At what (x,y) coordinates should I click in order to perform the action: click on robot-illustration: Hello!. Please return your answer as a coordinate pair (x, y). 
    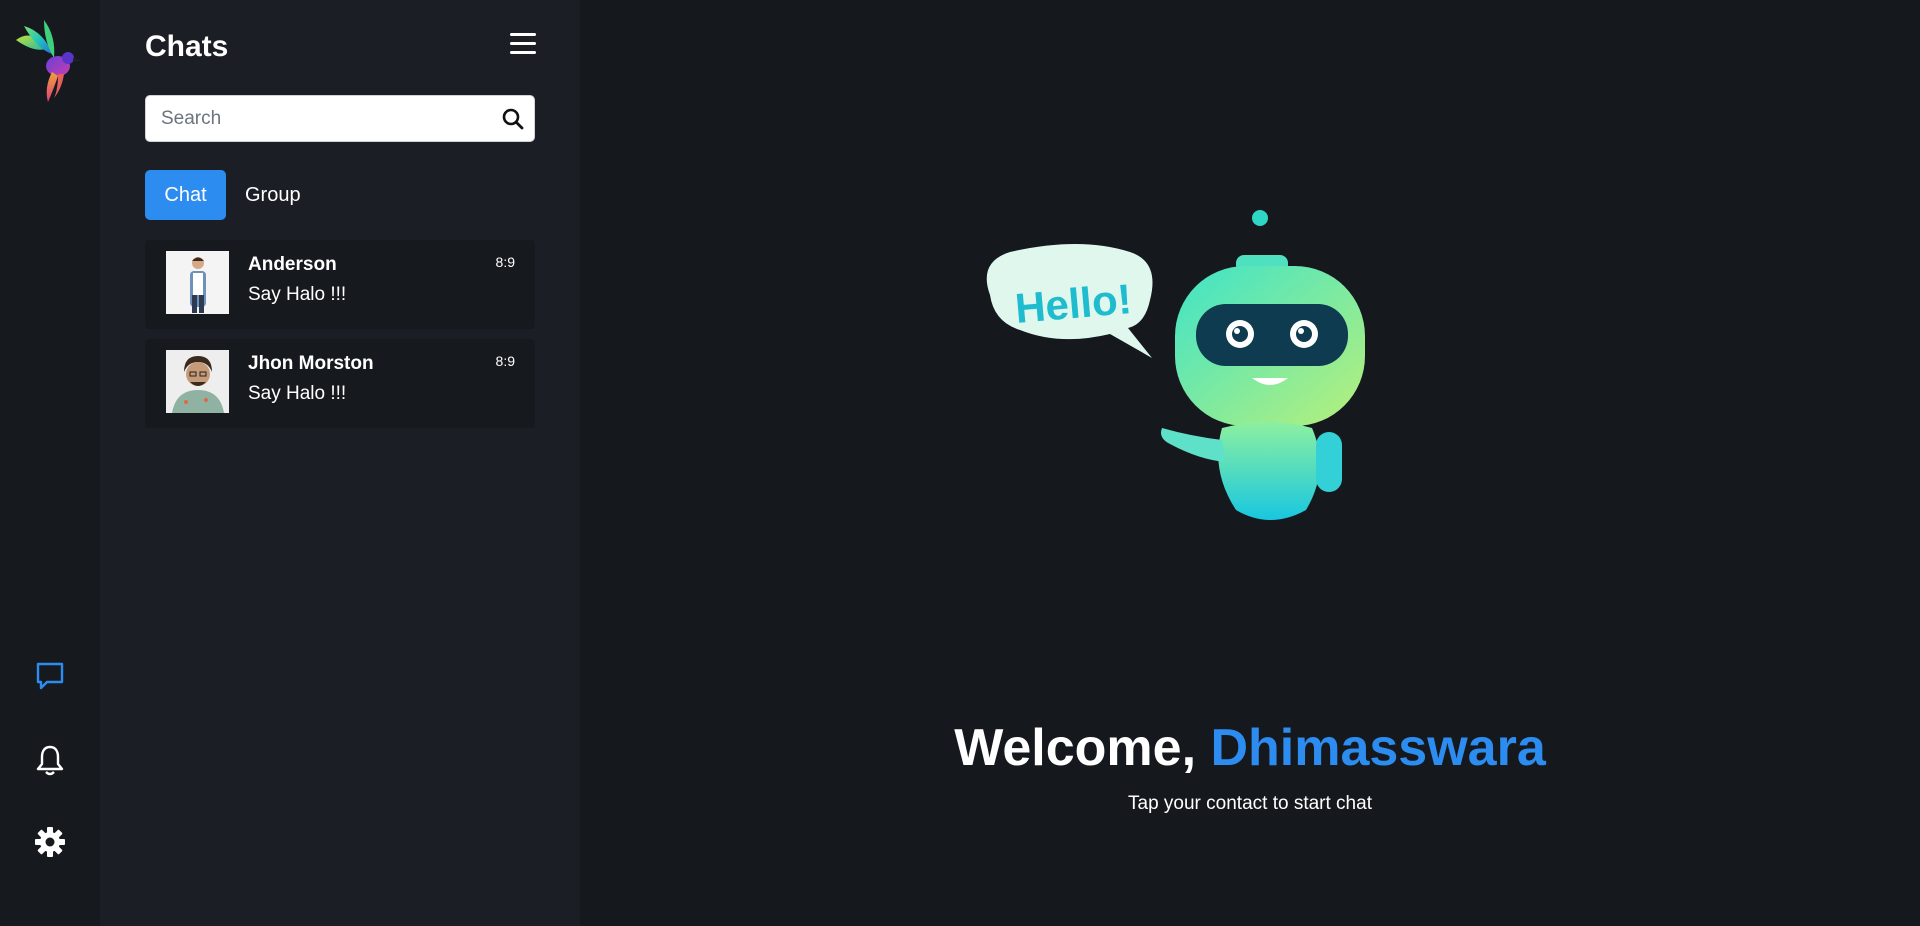
    Looking at the image, I should click on (1175, 365).